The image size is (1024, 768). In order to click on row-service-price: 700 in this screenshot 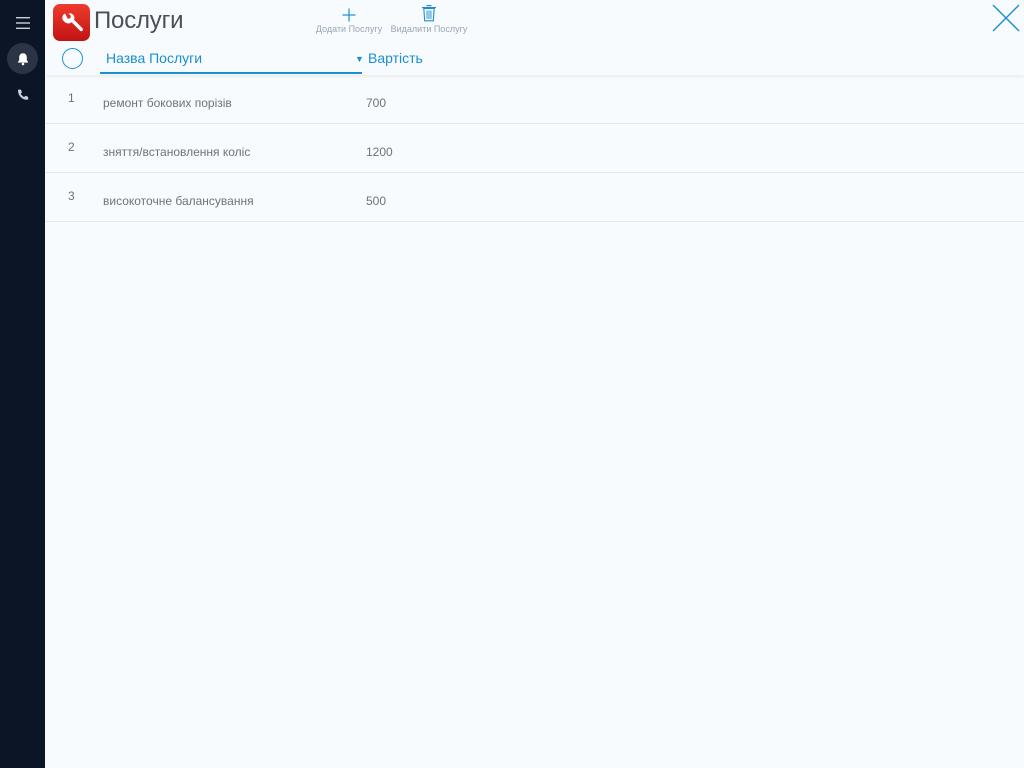, I will do `click(376, 103)`.